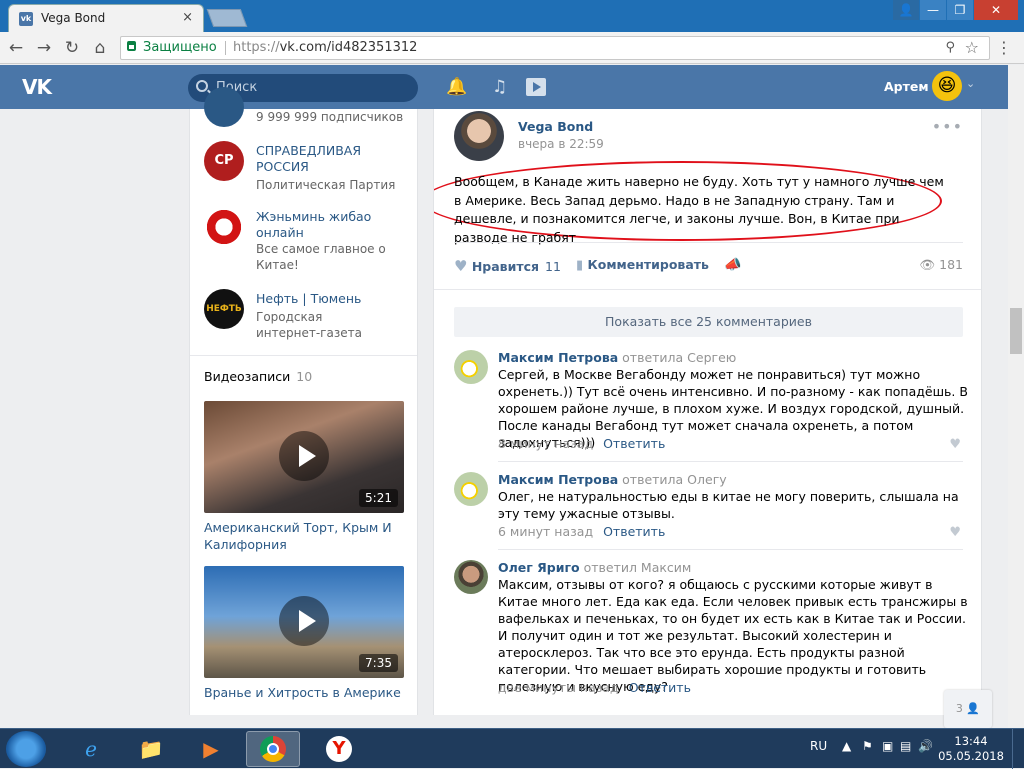 This screenshot has height=769, width=1024. I want to click on chat-badge: 3 👤, so click(968, 709).